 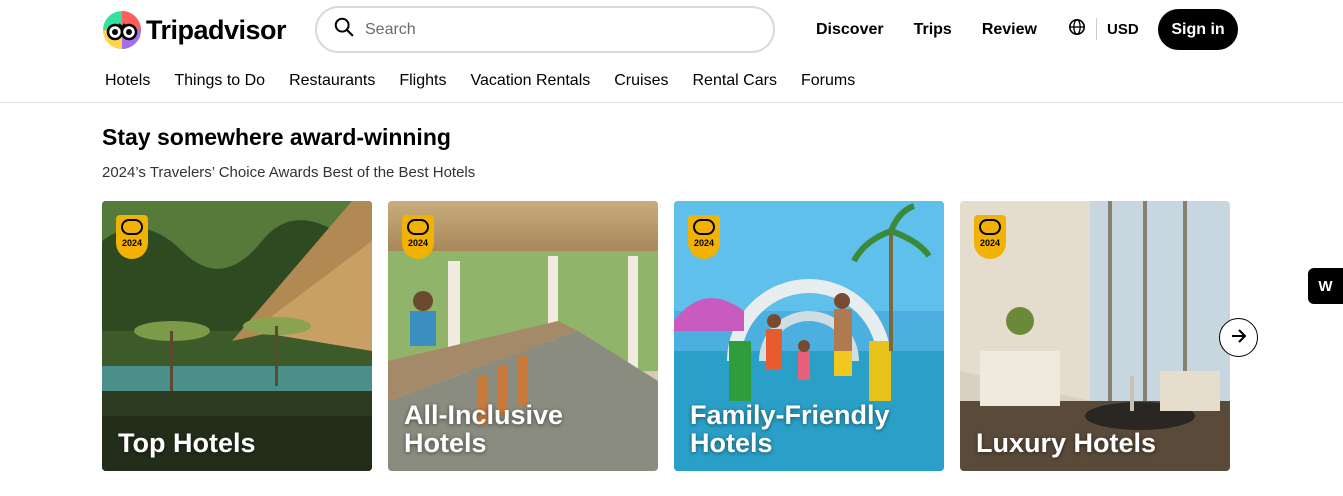 What do you see at coordinates (219, 81) in the screenshot?
I see `subnav-things-to-do: Things to Do` at bounding box center [219, 81].